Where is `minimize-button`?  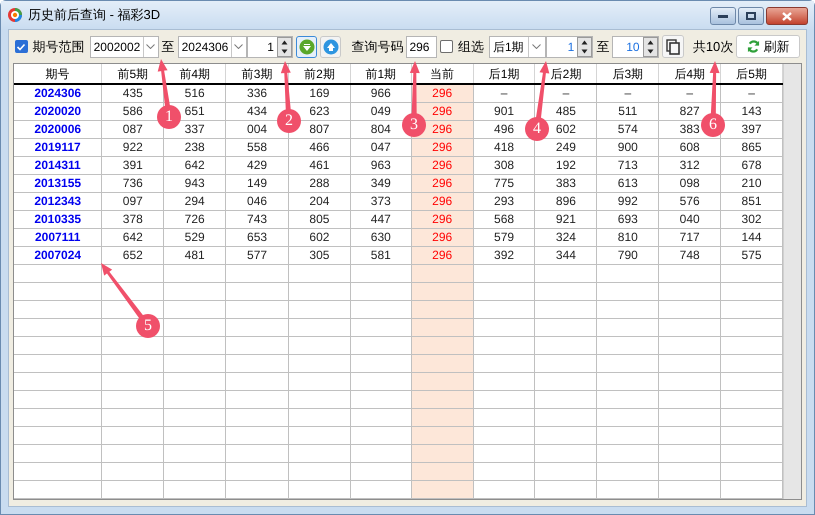 minimize-button is located at coordinates (723, 16).